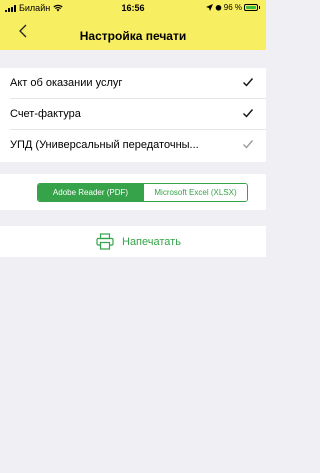  I want to click on status-right: 96 %, so click(232, 7).